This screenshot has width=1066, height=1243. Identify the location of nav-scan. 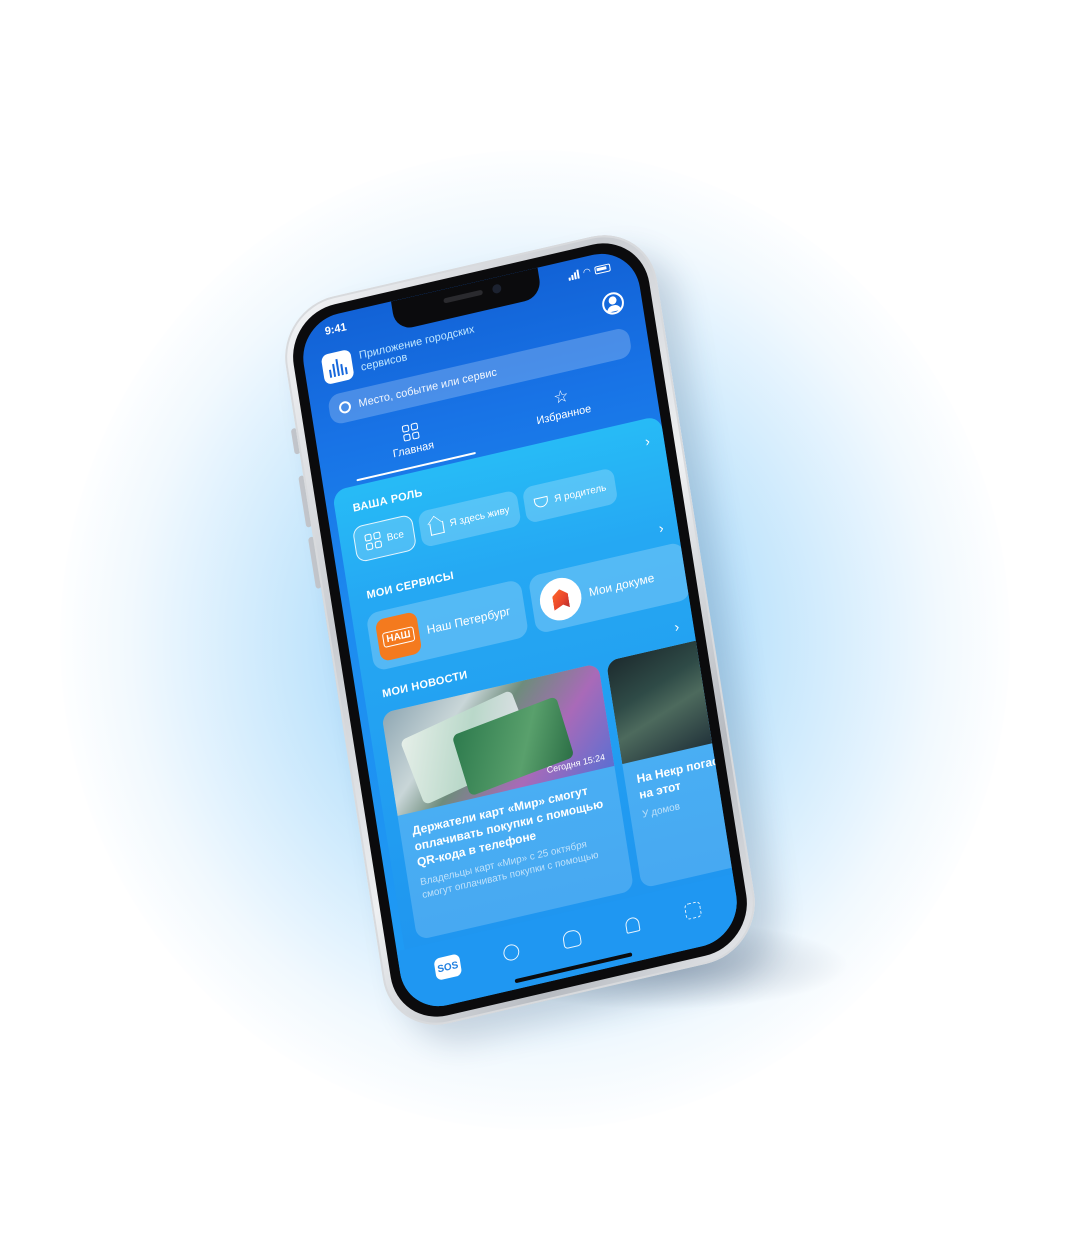
(693, 910).